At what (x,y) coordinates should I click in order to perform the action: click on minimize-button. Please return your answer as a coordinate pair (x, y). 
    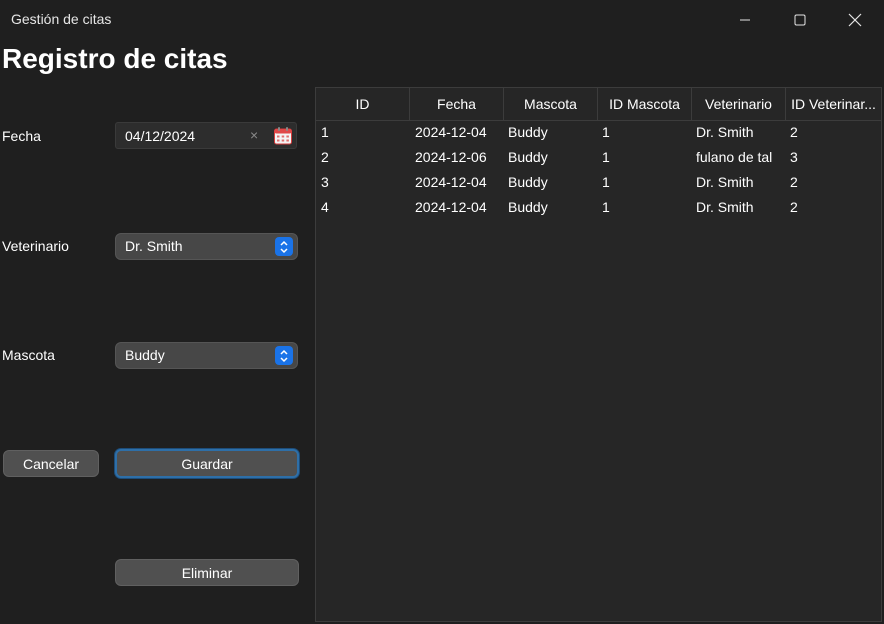
    Looking at the image, I should click on (745, 20).